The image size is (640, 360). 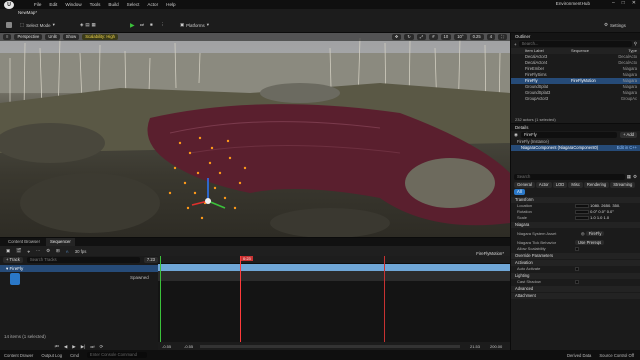 What do you see at coordinates (579, 355) in the screenshot?
I see `derived-data-button: Derived Data` at bounding box center [579, 355].